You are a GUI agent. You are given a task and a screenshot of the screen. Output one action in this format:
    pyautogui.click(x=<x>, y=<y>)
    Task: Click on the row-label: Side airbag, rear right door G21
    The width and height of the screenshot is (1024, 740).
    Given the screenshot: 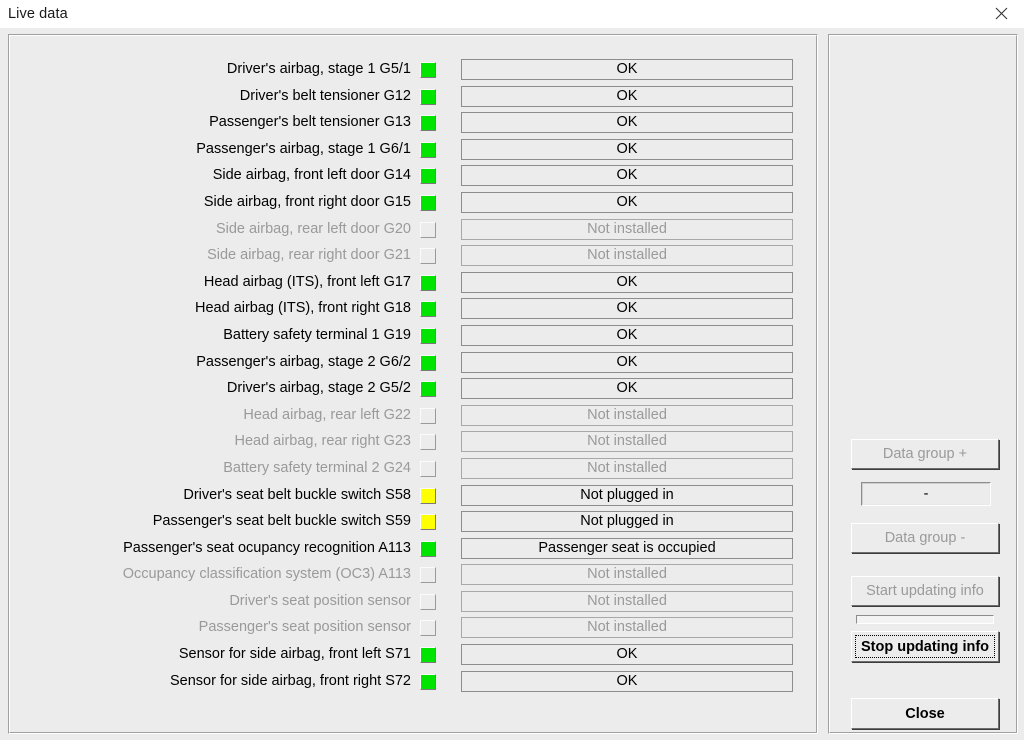 What is the action you would take?
    pyautogui.click(x=309, y=255)
    